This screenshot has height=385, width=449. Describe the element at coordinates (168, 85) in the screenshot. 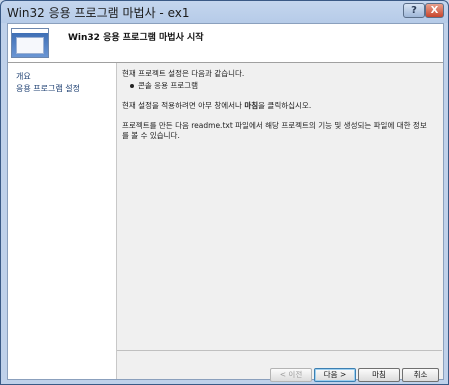

I see `setting-console-app: 콘솔 응용 프로그램` at that location.